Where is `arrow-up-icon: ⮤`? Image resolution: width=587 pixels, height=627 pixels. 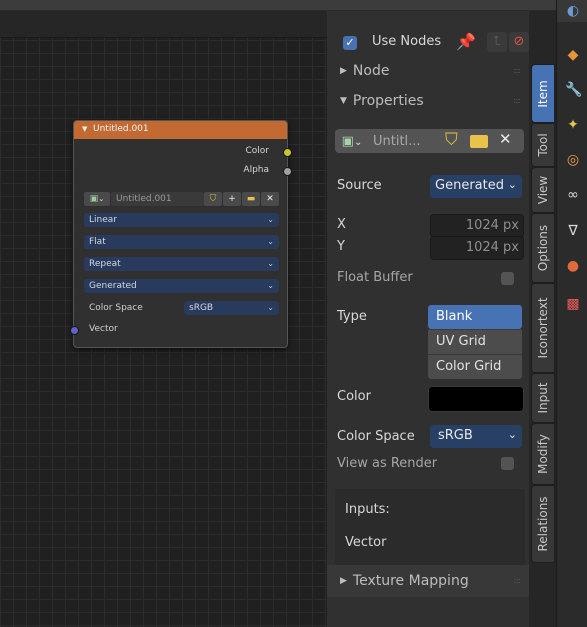 arrow-up-icon: ⮤ is located at coordinates (497, 41).